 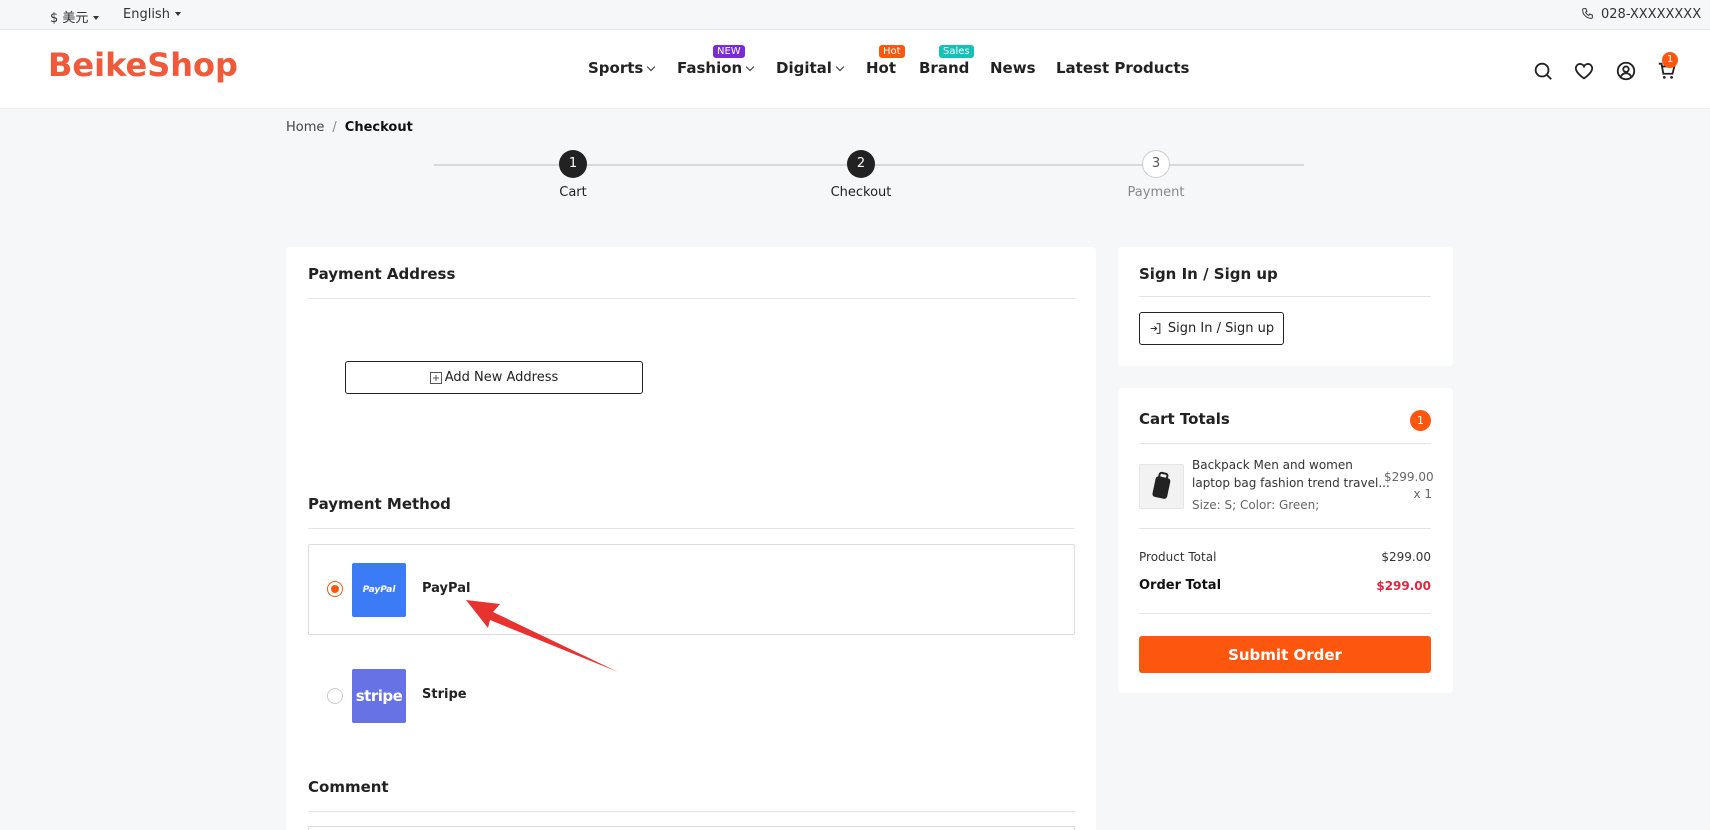 What do you see at coordinates (1626, 71) in the screenshot?
I see `user-icon` at bounding box center [1626, 71].